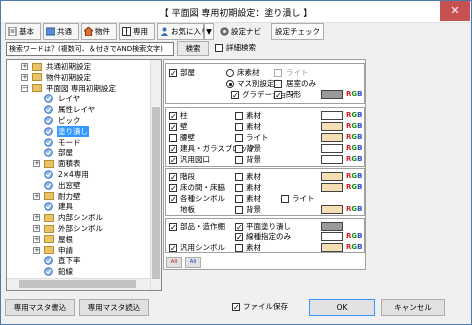 The height and width of the screenshot is (325, 472). I want to click on write-master-button: 専用マスタ書込, so click(40, 307).